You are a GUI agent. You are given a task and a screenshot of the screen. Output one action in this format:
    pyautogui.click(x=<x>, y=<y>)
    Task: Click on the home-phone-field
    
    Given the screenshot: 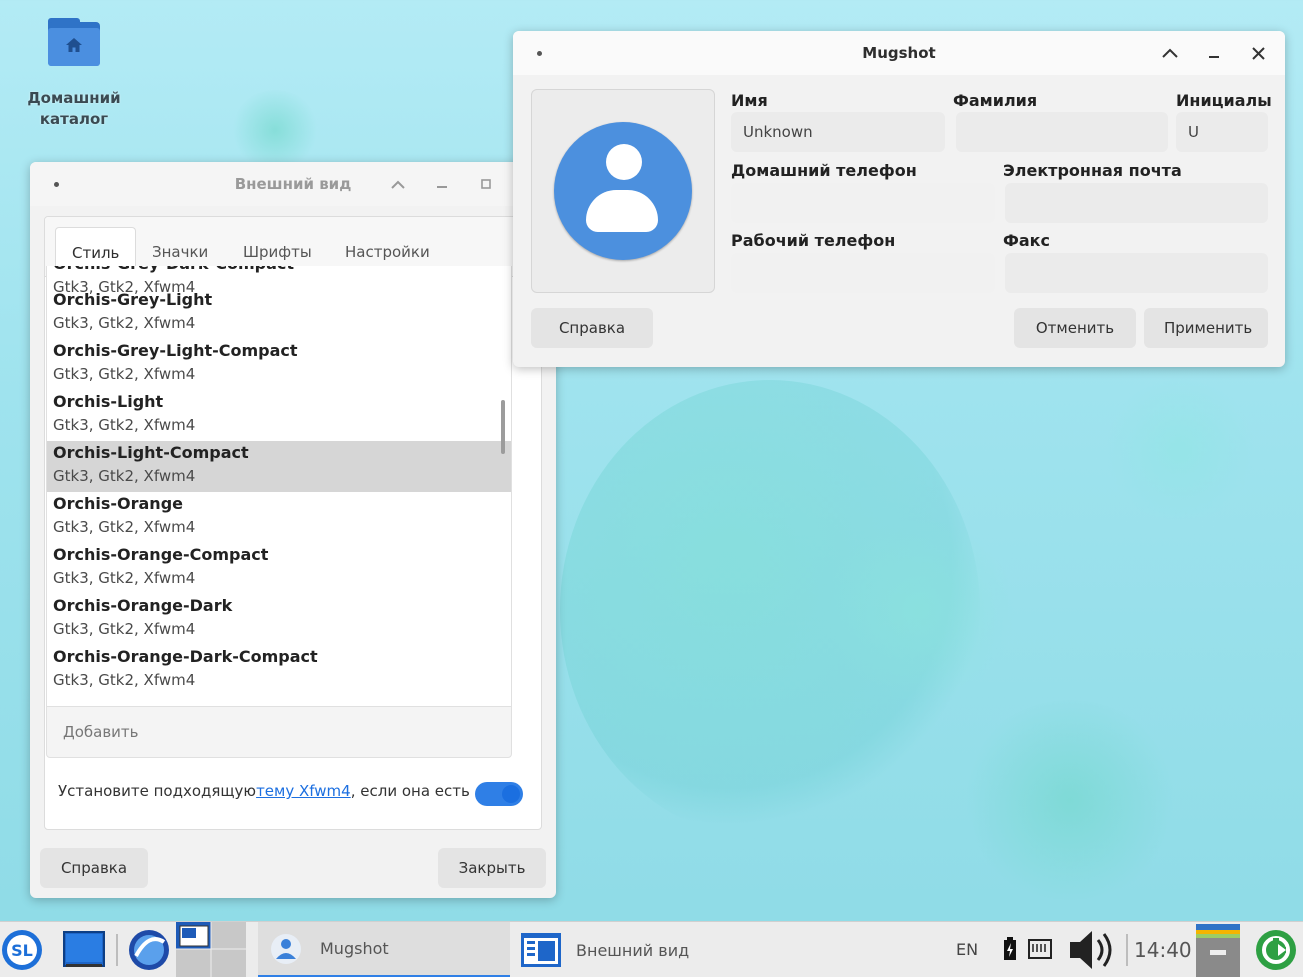 What is the action you would take?
    pyautogui.click(x=863, y=203)
    